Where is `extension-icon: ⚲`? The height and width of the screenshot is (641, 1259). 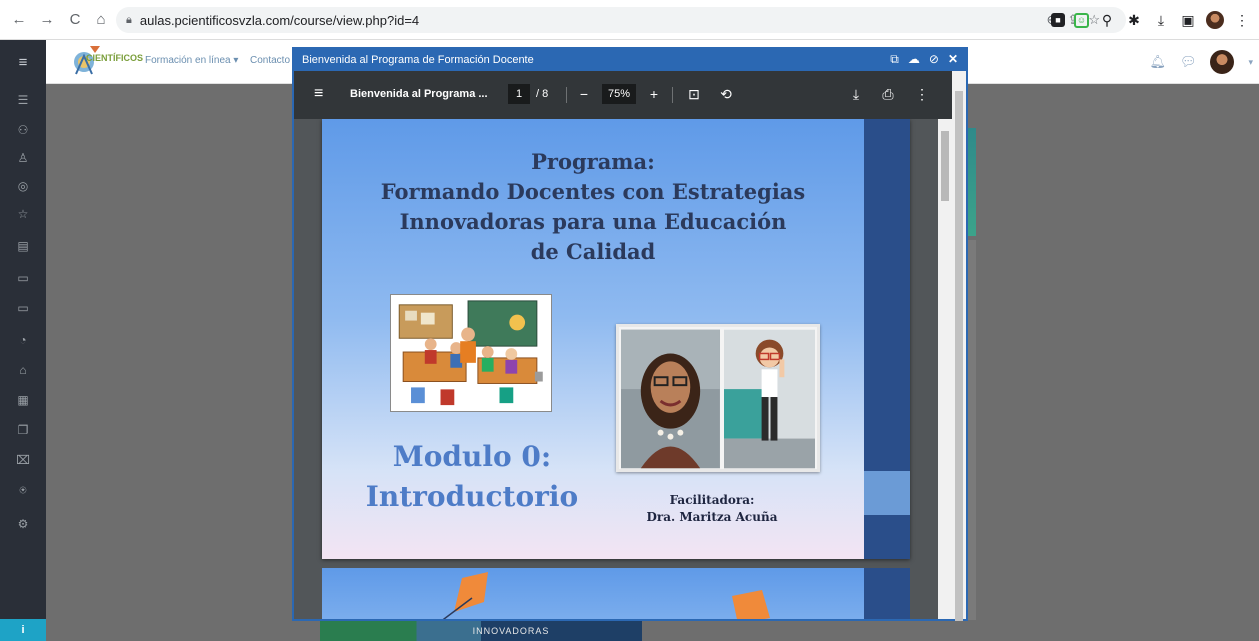
extension-icon: ⚲ is located at coordinates (1107, 20).